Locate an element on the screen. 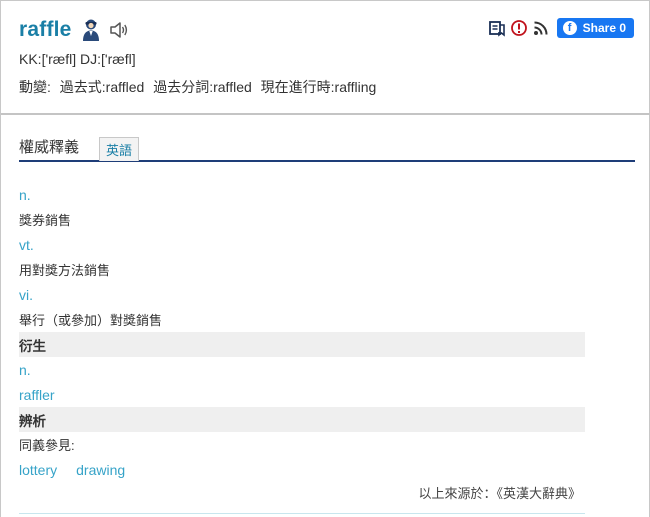 The image size is (650, 517). section-derivatives: 衍生 is located at coordinates (302, 344).